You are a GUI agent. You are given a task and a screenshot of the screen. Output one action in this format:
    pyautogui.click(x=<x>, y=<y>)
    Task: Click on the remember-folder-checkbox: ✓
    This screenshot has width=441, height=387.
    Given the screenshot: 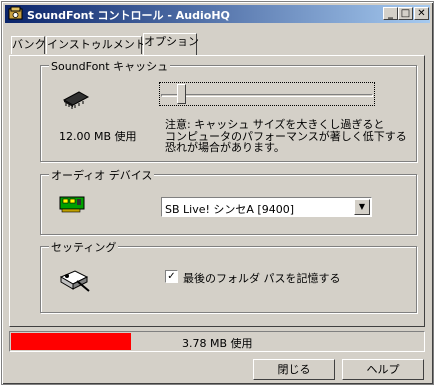 What is the action you would take?
    pyautogui.click(x=171, y=276)
    